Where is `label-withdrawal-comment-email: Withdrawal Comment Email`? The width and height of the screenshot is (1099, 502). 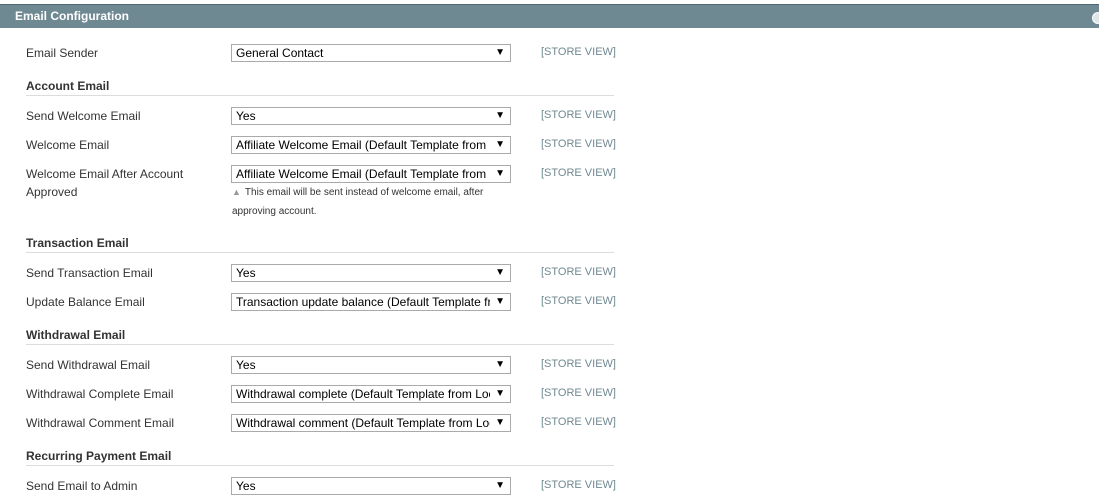
label-withdrawal-comment-email: Withdrawal Comment Email is located at coordinates (100, 423).